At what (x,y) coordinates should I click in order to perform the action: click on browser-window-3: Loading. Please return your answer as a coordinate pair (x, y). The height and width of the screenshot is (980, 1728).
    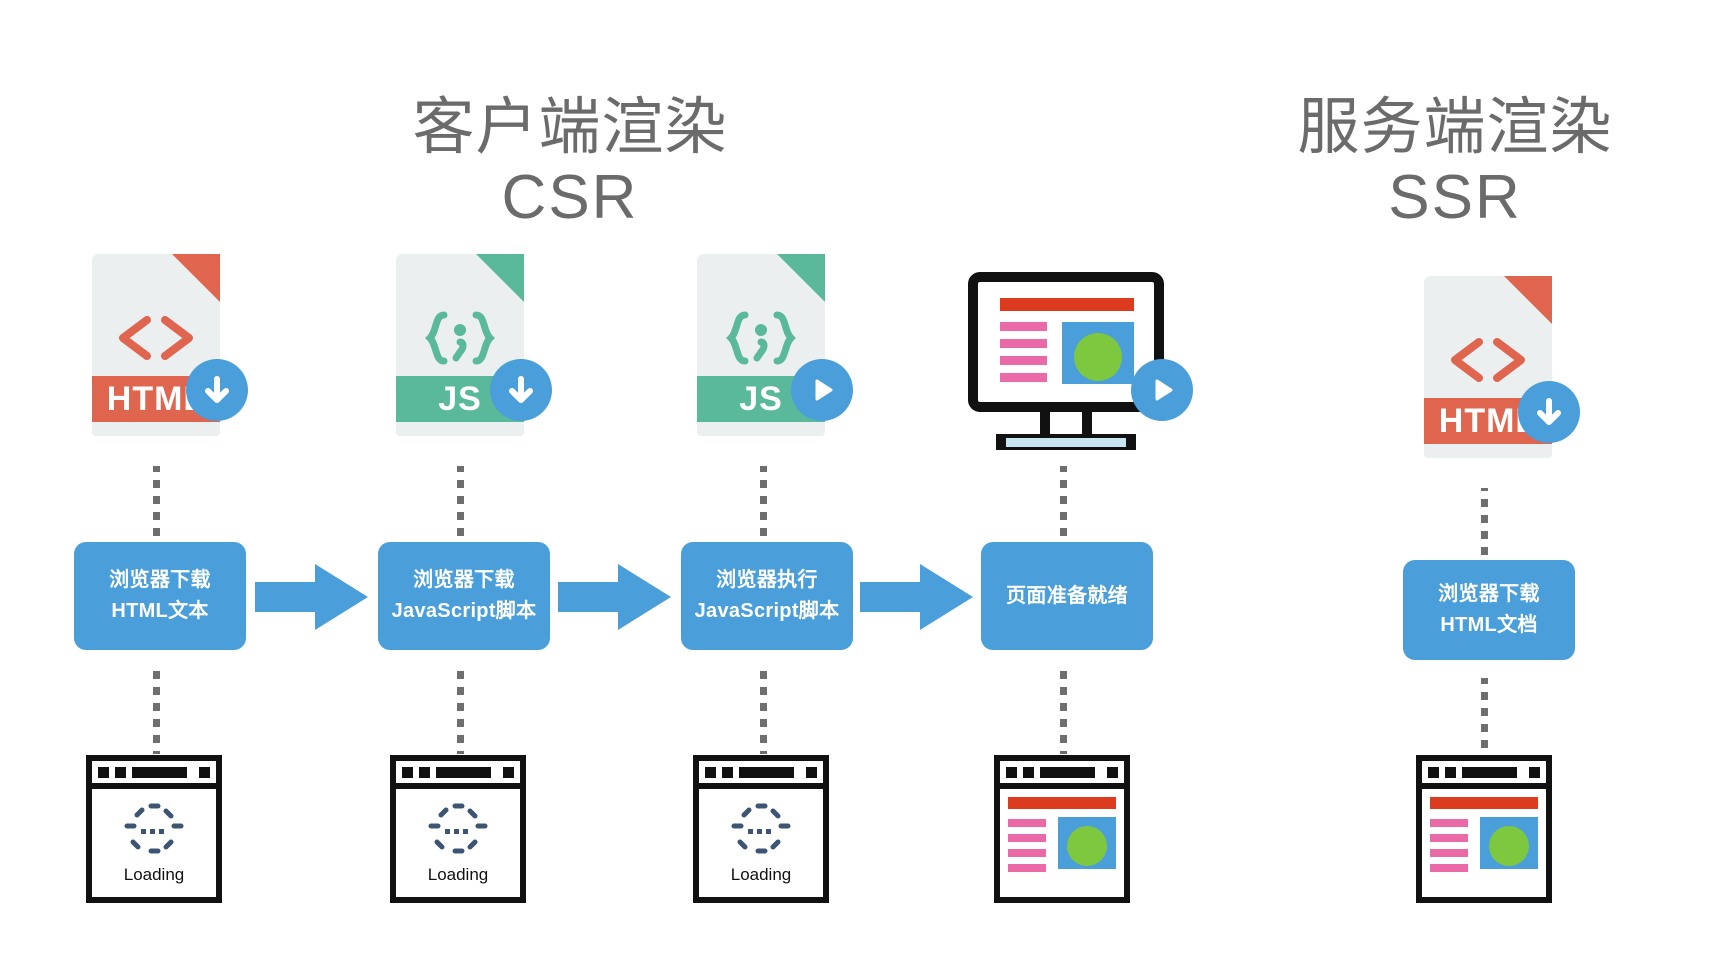
    Looking at the image, I should click on (761, 829).